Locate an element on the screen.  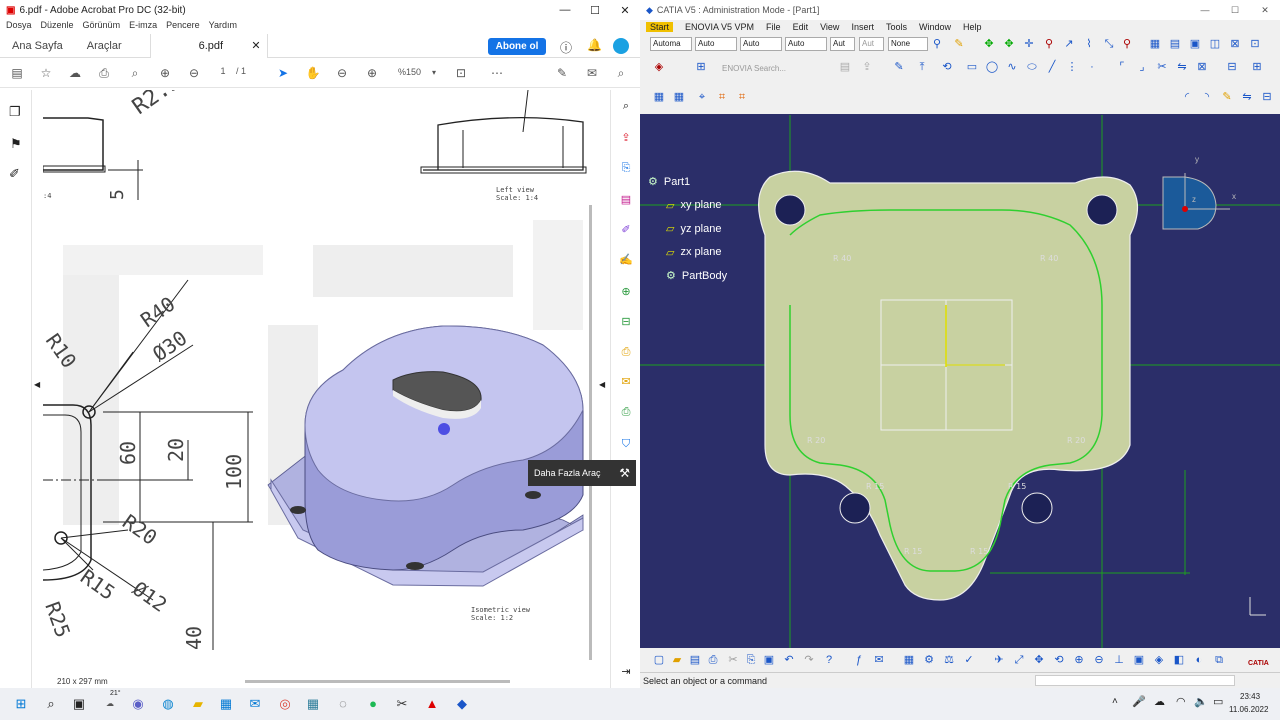
axis-line-icon: ⋮ is located at coordinates (1072, 67).